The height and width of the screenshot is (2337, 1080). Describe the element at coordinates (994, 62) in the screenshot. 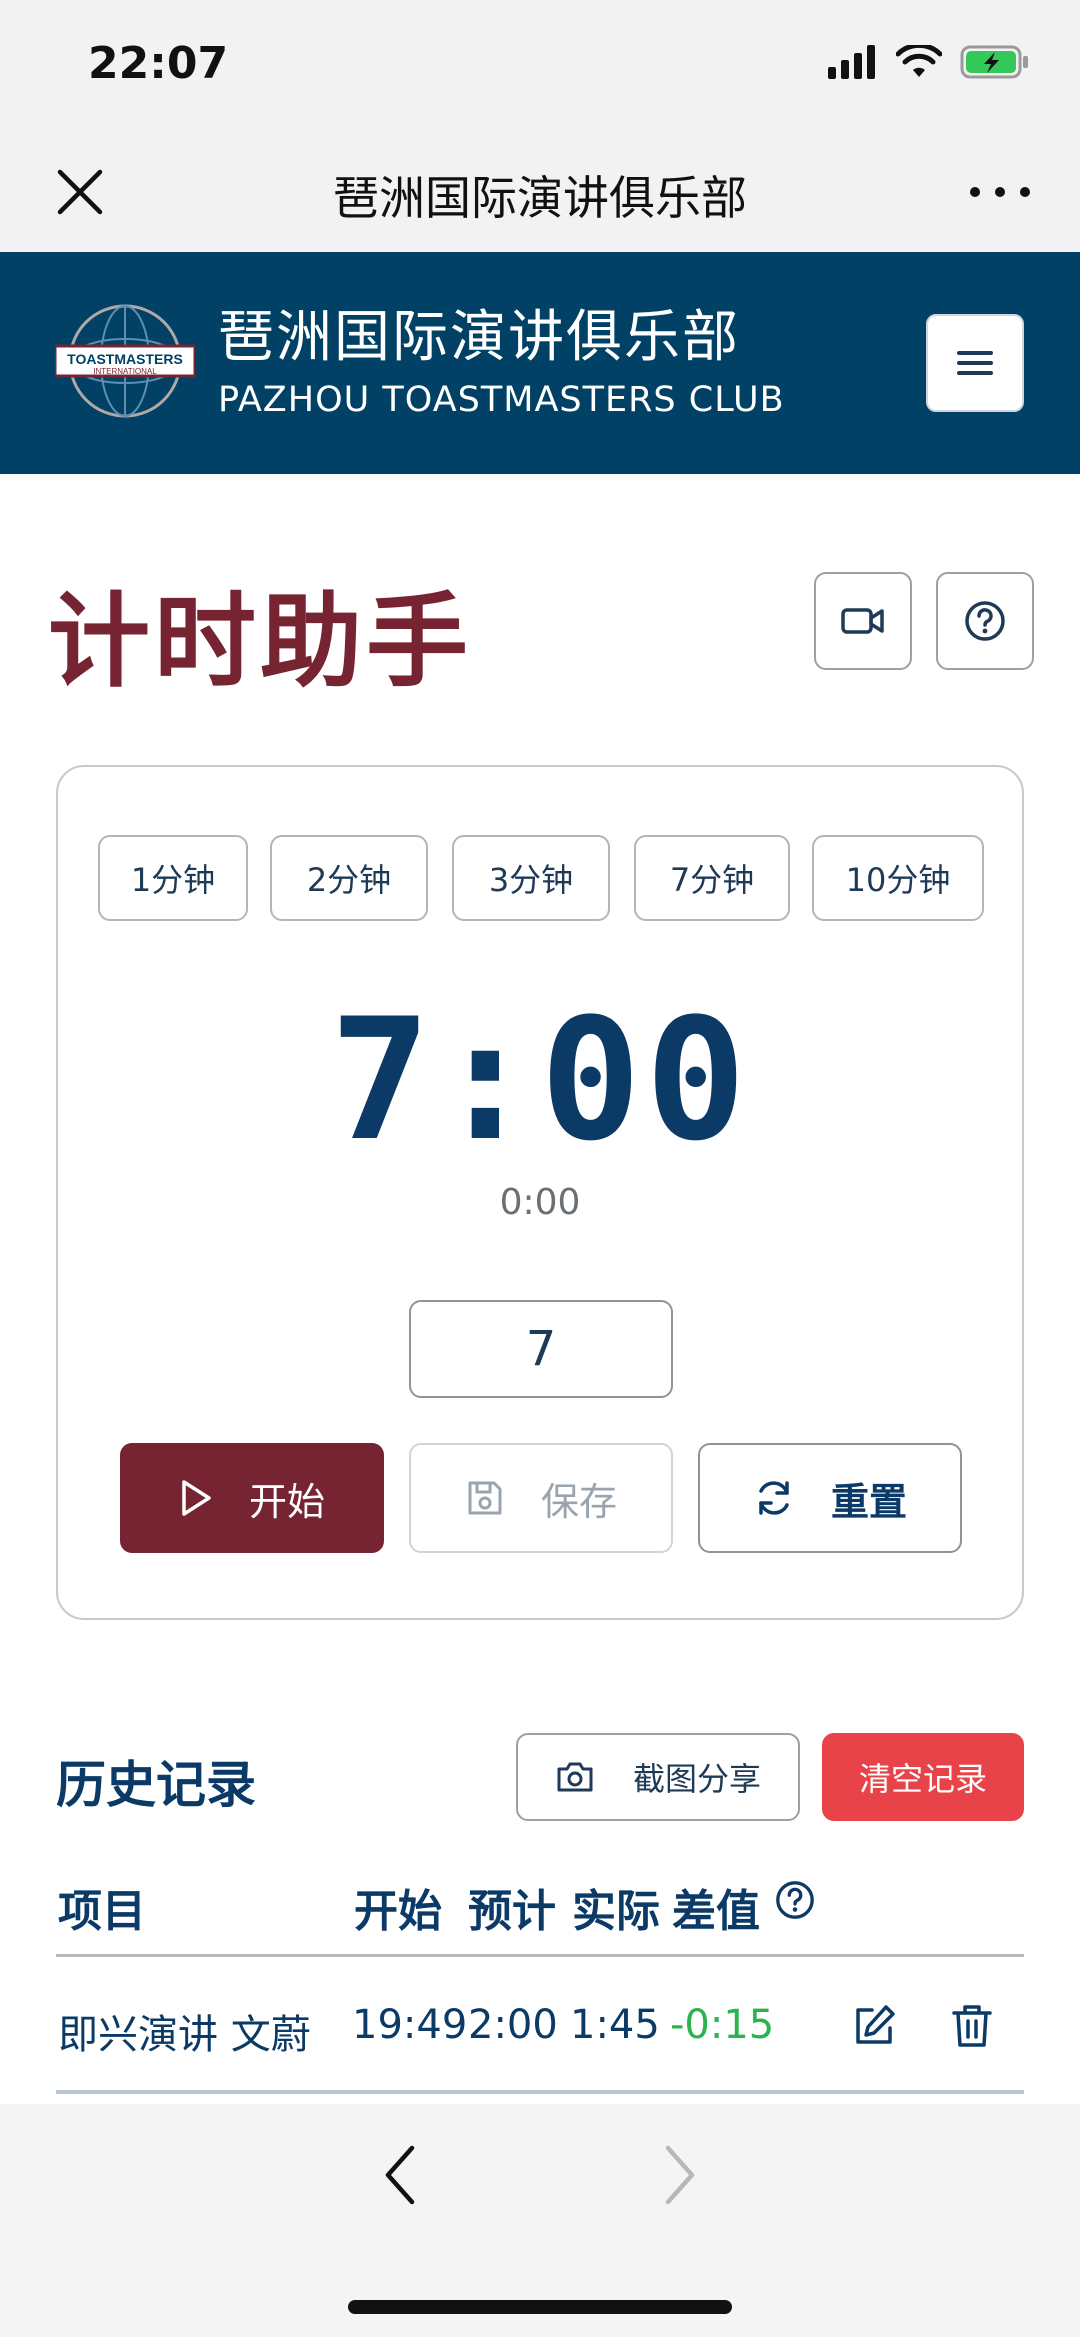

I see `battery-charging-icon` at that location.